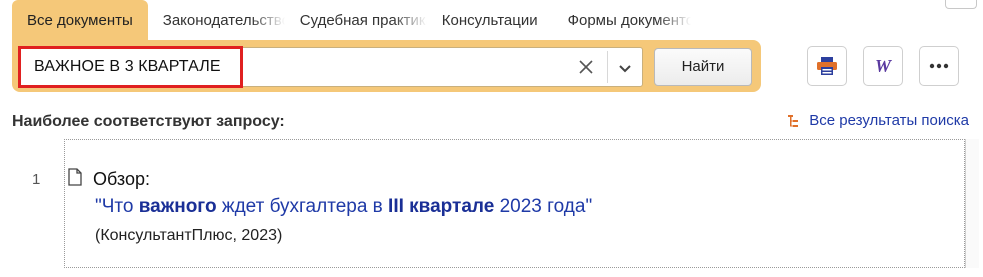 Image resolution: width=983 pixels, height=277 pixels. Describe the element at coordinates (441, 206) in the screenshot. I see `title-match-highlight: III квартале` at that location.